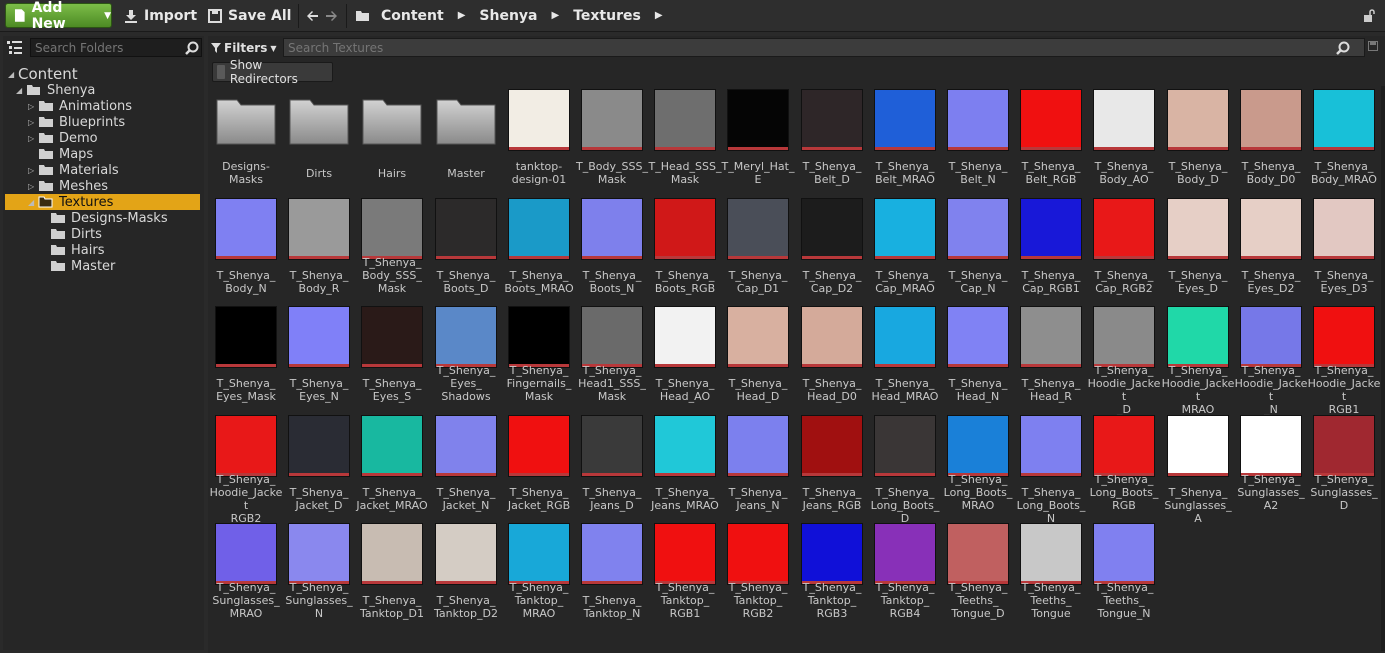 The width and height of the screenshot is (1385, 653). I want to click on tree-item-meshes: ▷ Meshes, so click(68, 186).